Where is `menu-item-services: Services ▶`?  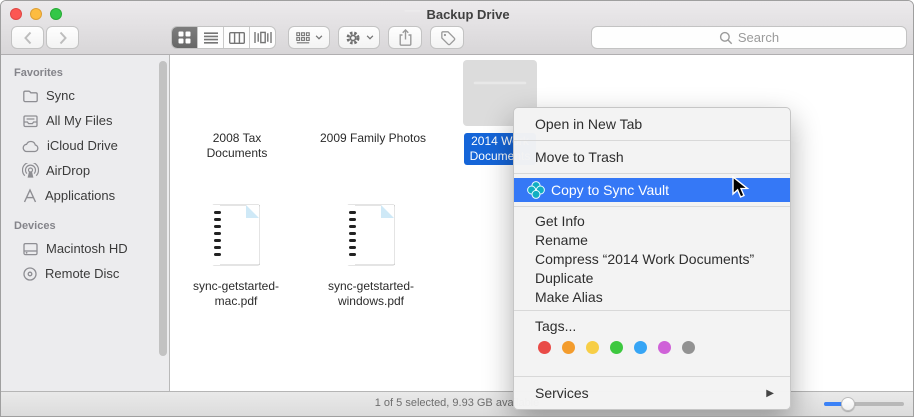 menu-item-services: Services ▶ is located at coordinates (652, 393).